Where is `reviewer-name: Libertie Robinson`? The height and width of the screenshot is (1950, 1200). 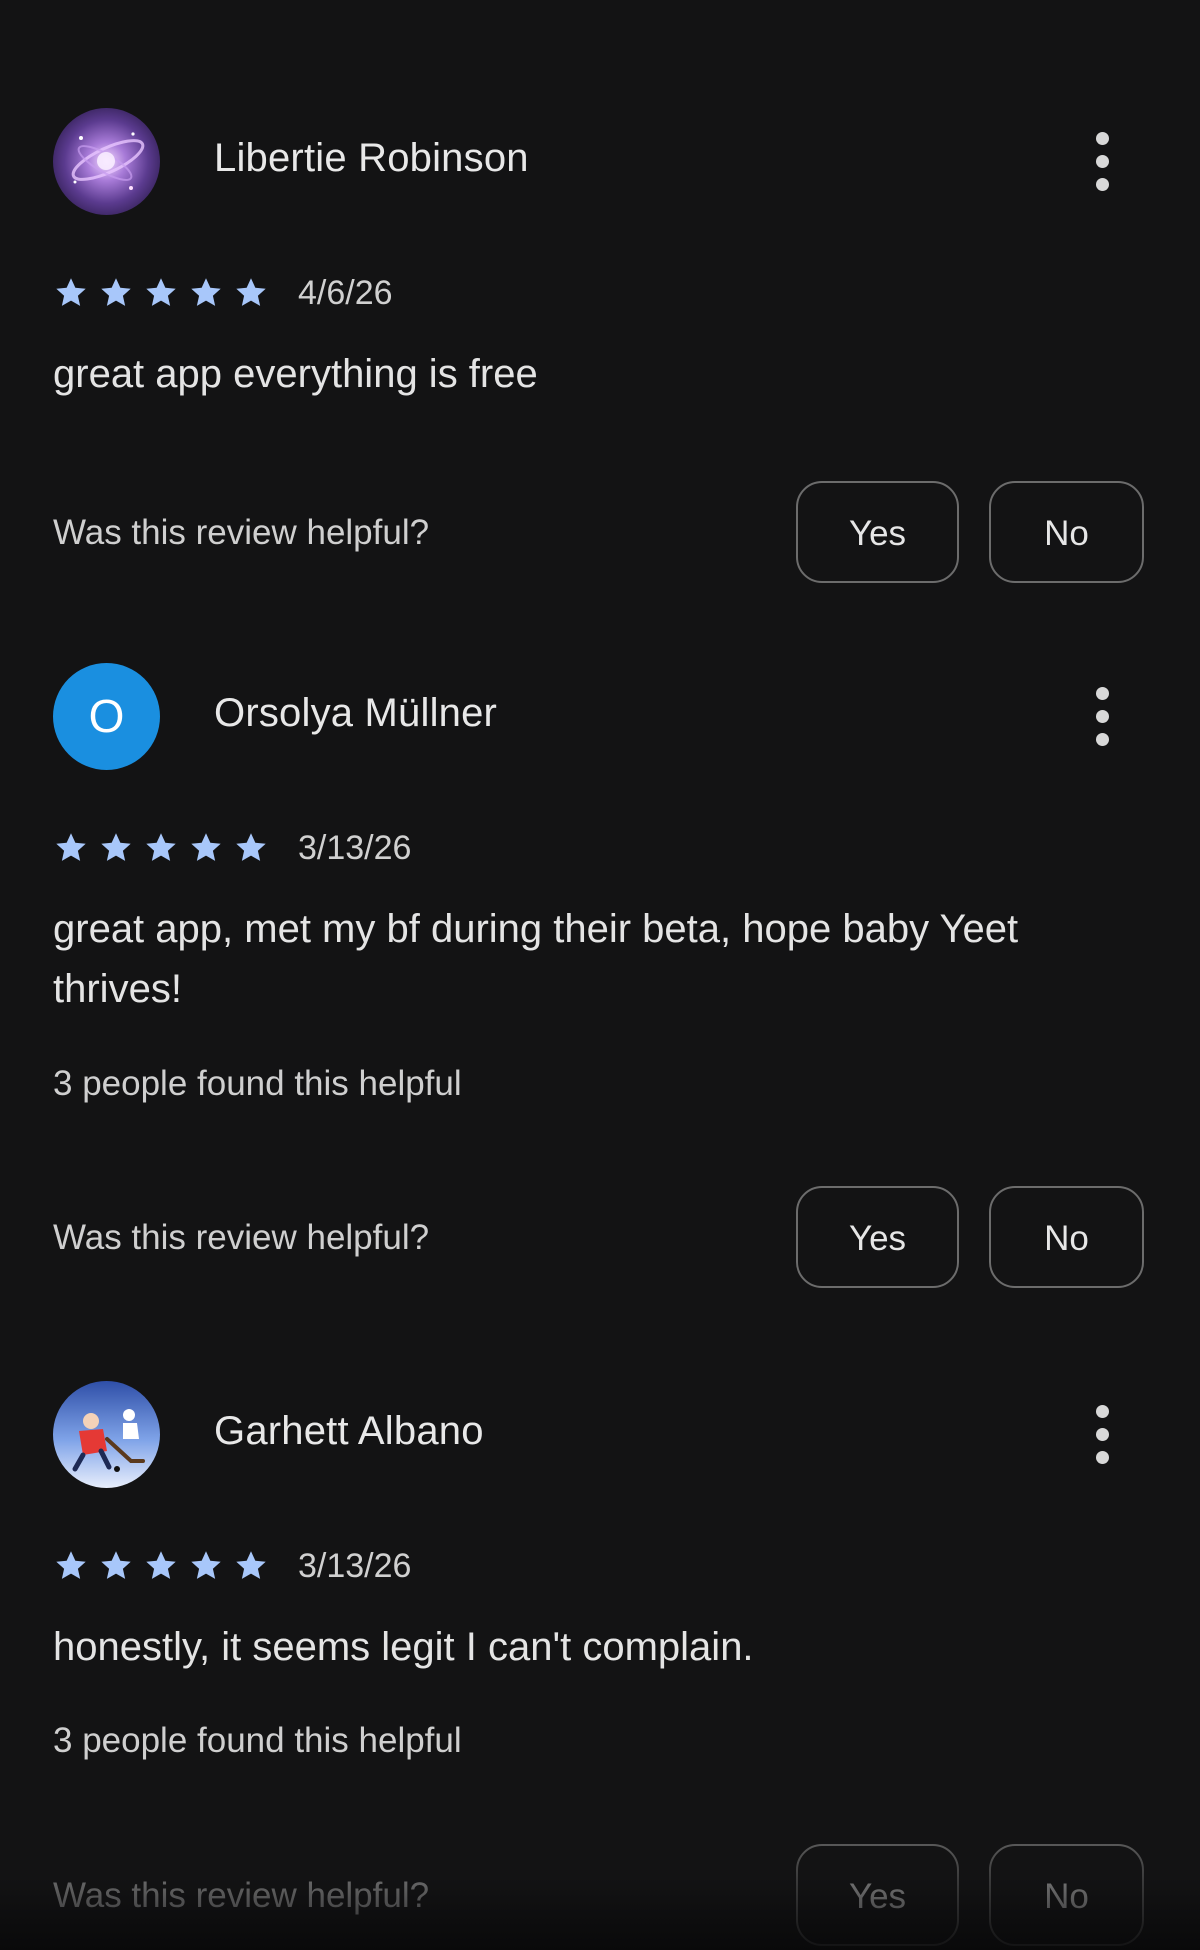 reviewer-name: Libertie Robinson is located at coordinates (371, 158).